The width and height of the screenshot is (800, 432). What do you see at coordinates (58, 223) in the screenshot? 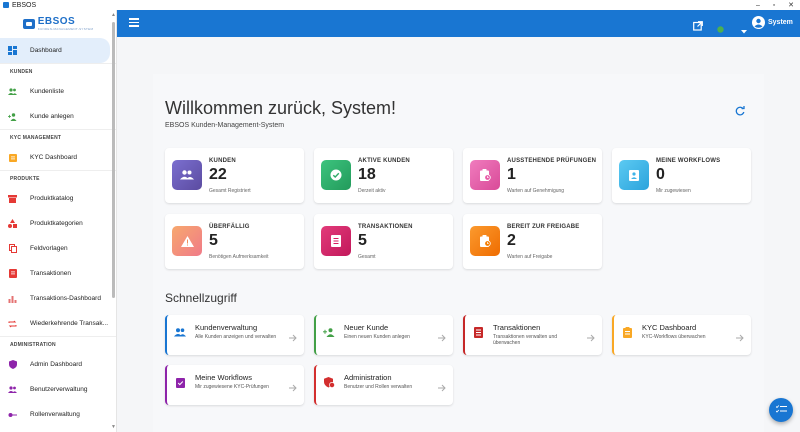
I see `sidebar-item-produktkategorien: Produktkategorien` at bounding box center [58, 223].